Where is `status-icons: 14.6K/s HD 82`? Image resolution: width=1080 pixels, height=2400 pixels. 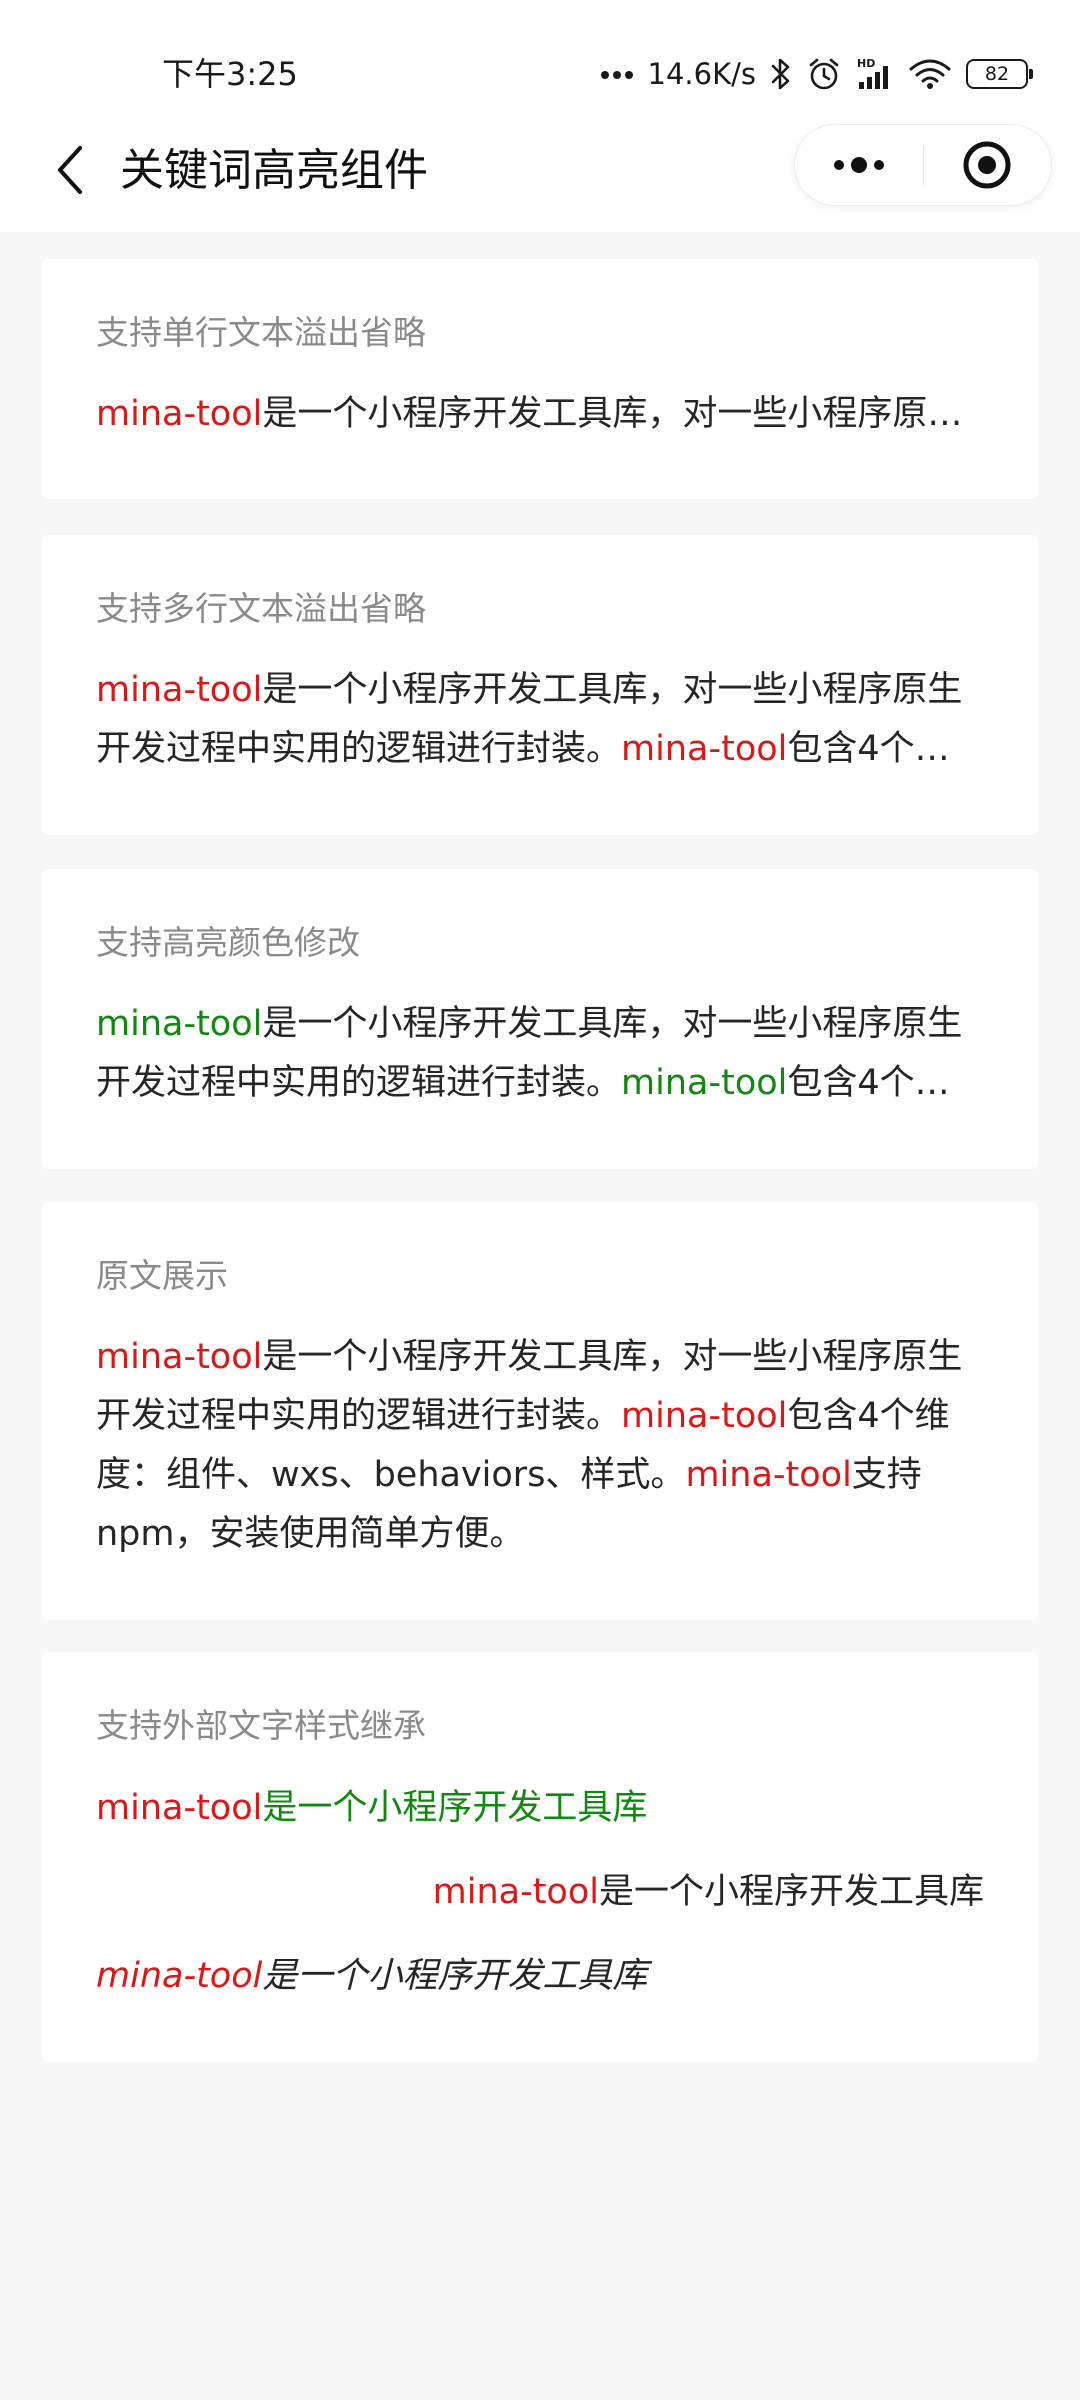
status-icons: 14.6K/s HD 82 is located at coordinates (816, 74).